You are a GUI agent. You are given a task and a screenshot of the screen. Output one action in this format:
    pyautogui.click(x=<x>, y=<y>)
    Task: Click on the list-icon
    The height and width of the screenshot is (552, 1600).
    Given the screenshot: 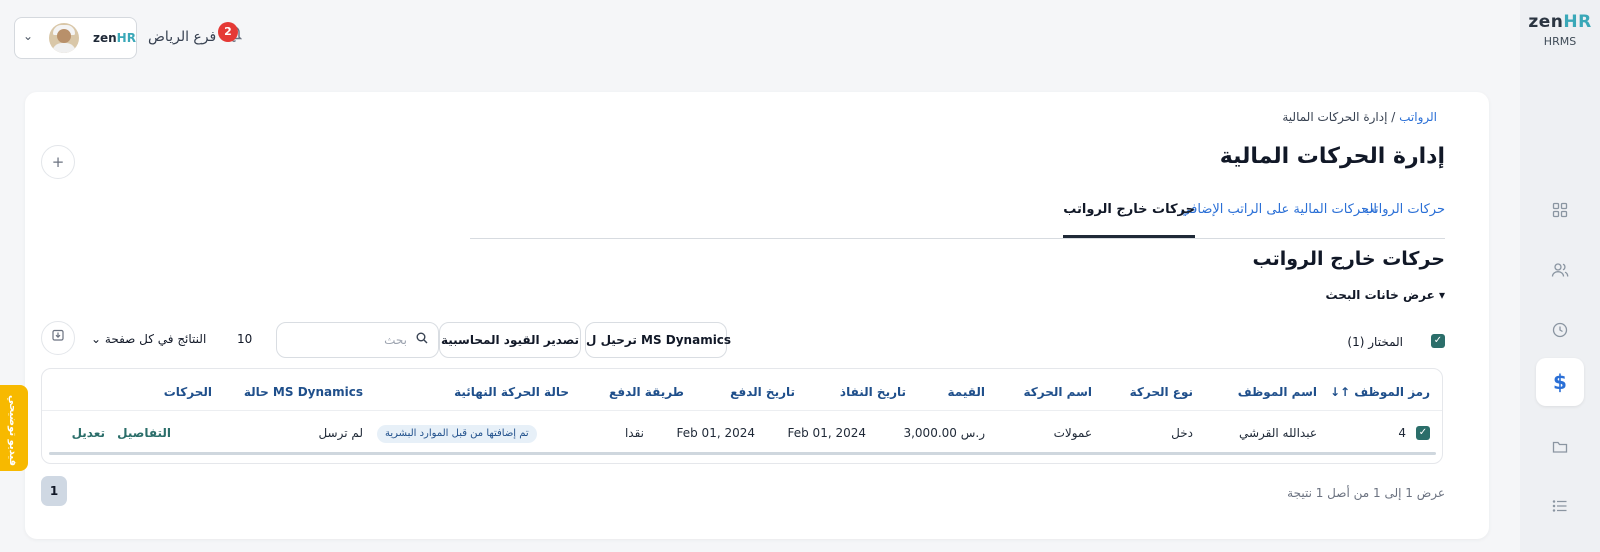 What is the action you would take?
    pyautogui.click(x=1559, y=506)
    